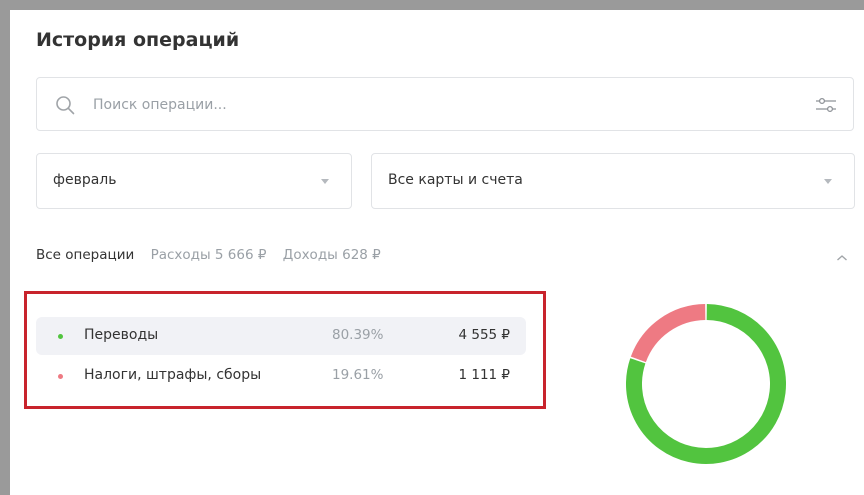 This screenshot has width=864, height=495. What do you see at coordinates (842, 258) in the screenshot?
I see `chevron-up-icon` at bounding box center [842, 258].